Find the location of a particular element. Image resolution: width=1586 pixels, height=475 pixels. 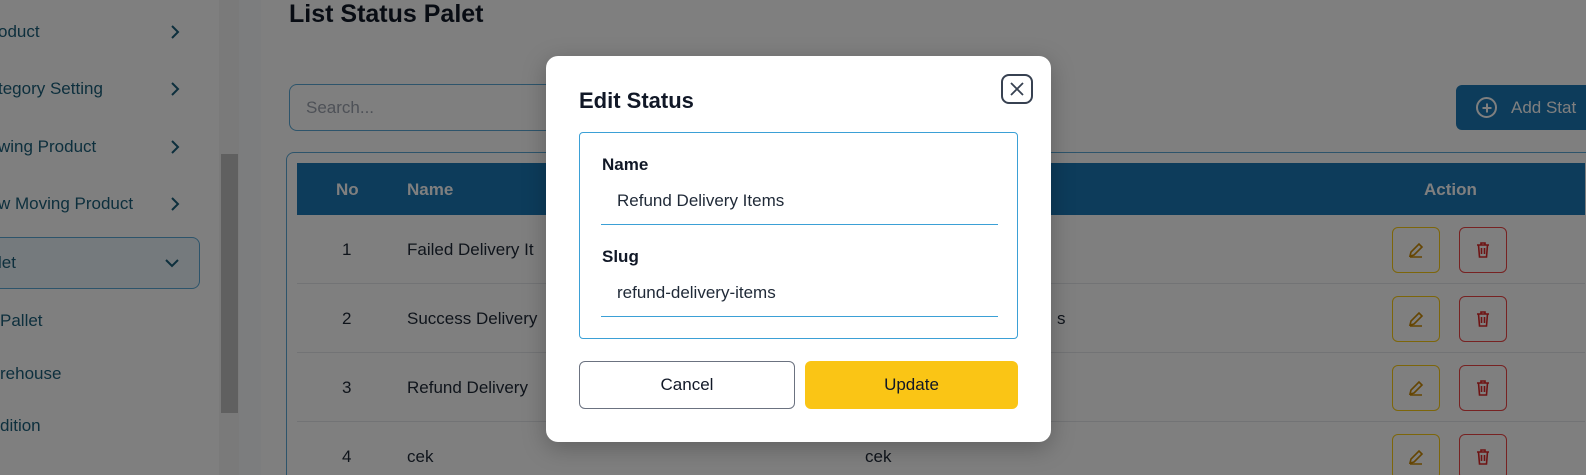

edit-form: Name Slug is located at coordinates (798, 235).